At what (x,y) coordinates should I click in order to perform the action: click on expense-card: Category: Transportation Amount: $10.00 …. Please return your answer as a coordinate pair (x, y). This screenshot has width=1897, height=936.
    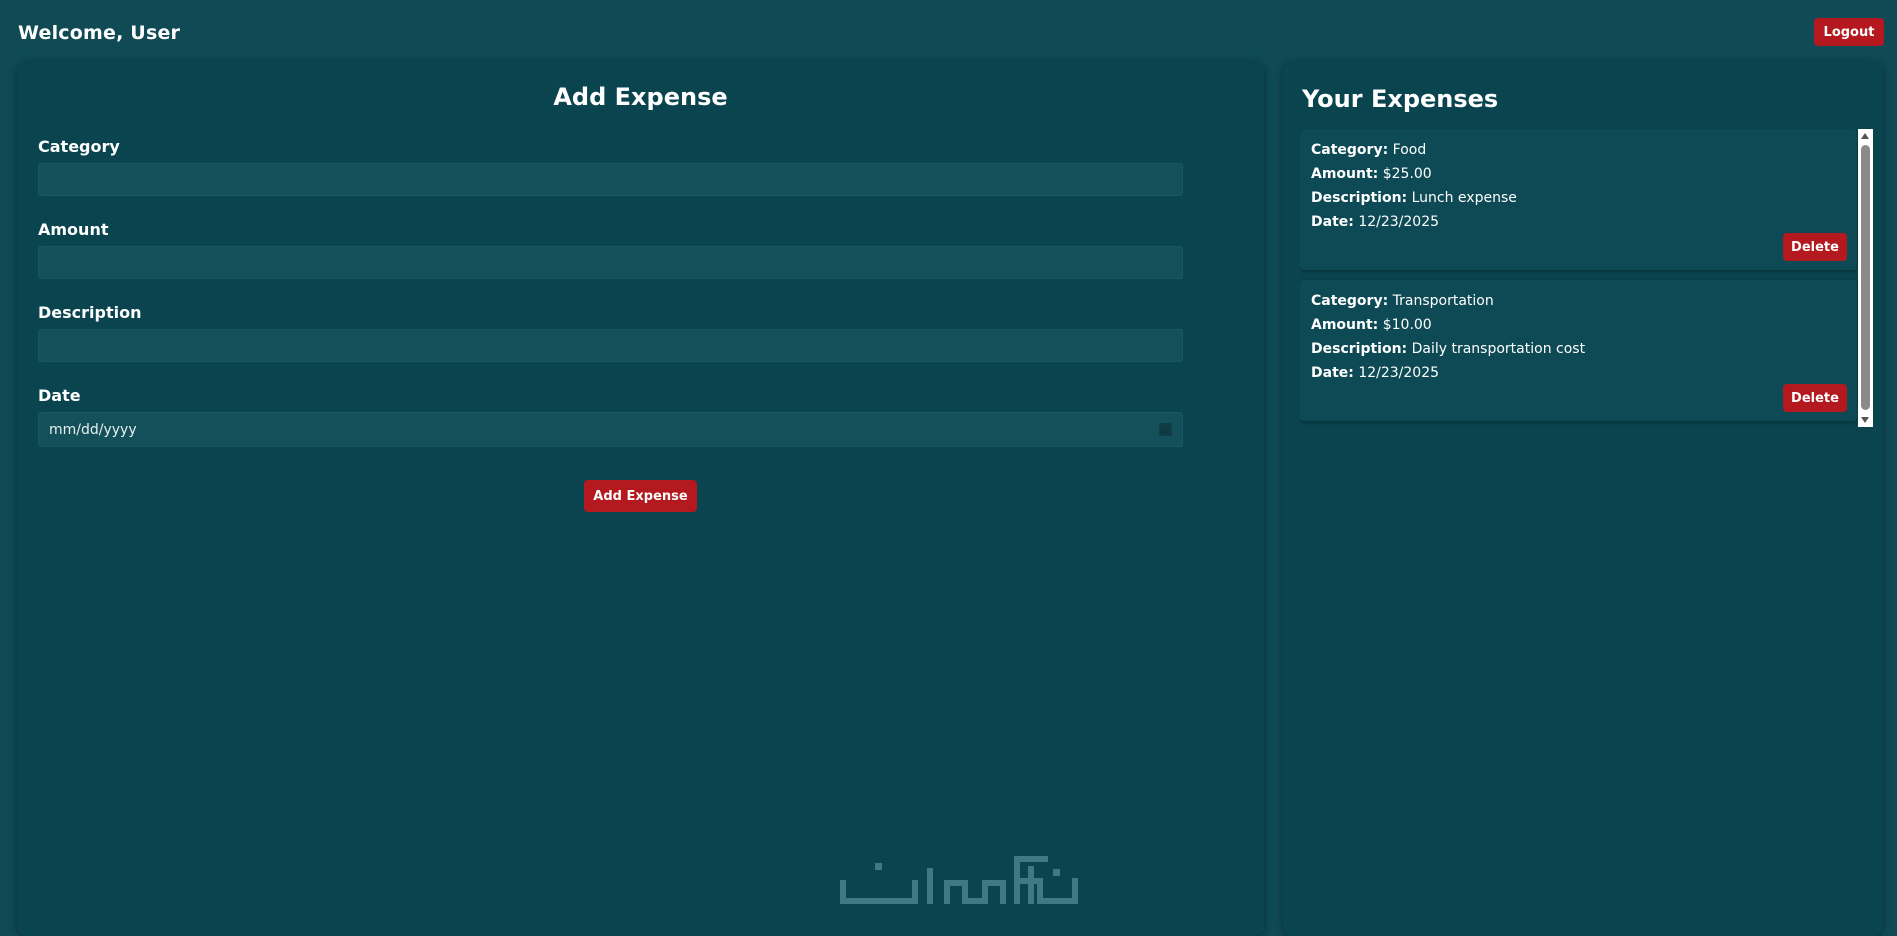
    Looking at the image, I should click on (1578, 350).